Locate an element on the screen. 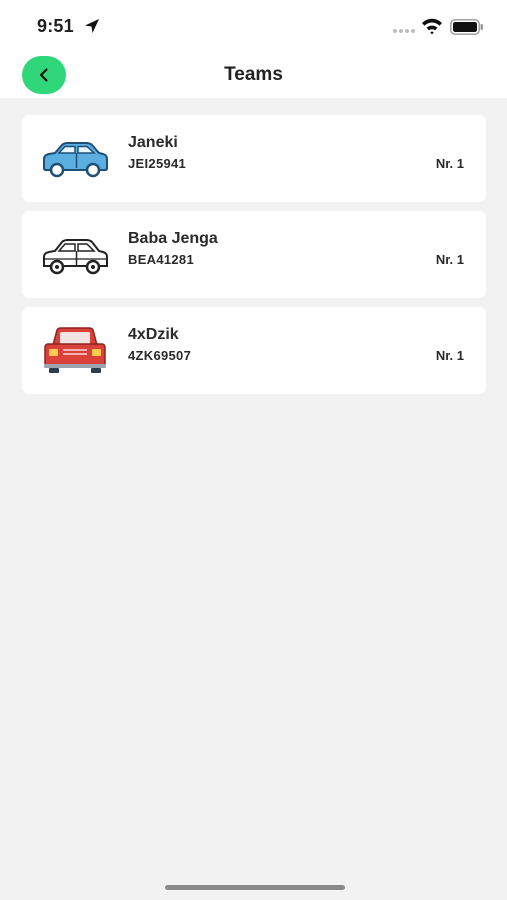  team-card-4xdzik: 4xDzik 4ZK69507 Nr. 1 is located at coordinates (254, 350).